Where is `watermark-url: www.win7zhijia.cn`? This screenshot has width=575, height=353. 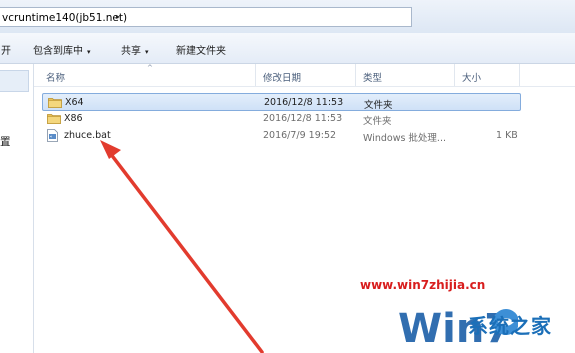 watermark-url: www.win7zhijia.cn is located at coordinates (423, 285).